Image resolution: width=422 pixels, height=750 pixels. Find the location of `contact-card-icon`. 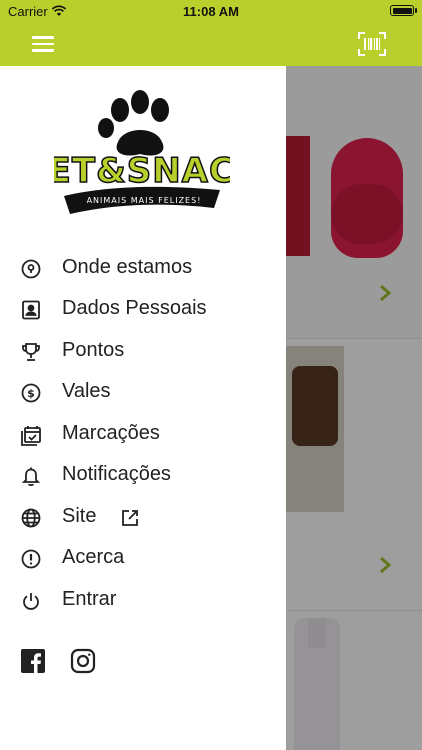

contact-card-icon is located at coordinates (31, 310).